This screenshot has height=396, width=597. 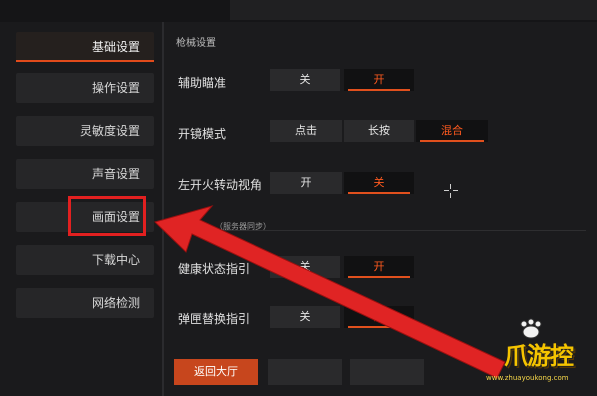 I want to click on scope-mode-tap: 点击, so click(x=306, y=131).